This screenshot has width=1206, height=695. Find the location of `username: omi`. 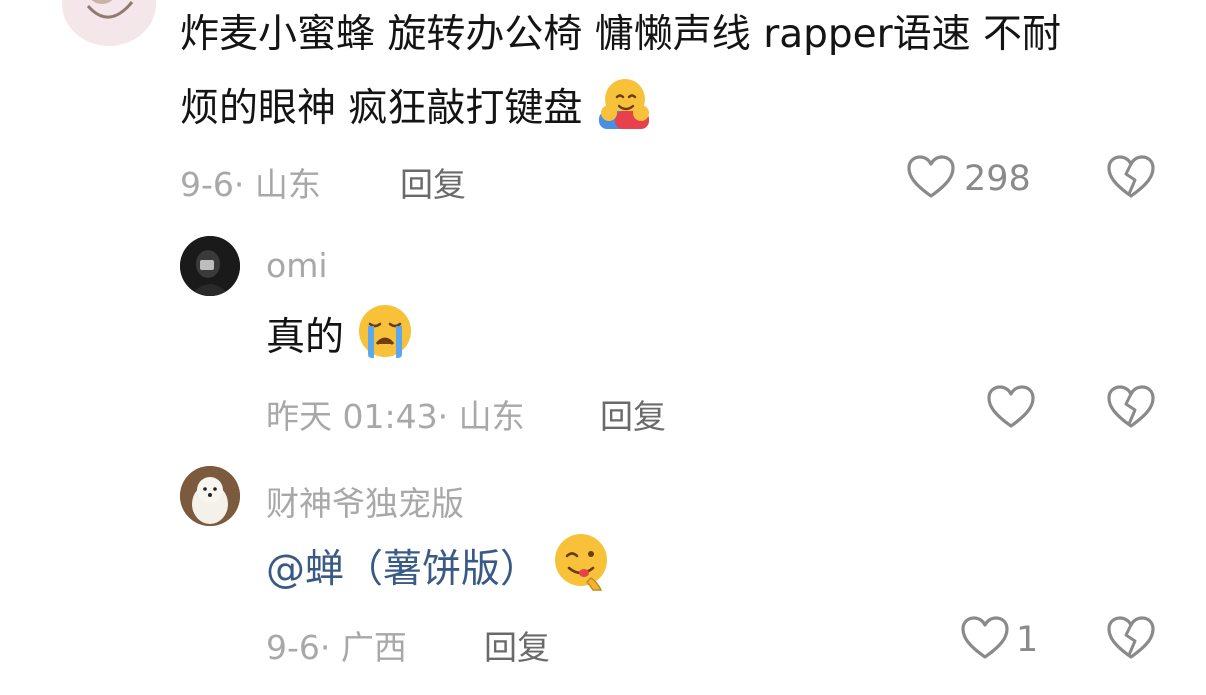

username: omi is located at coordinates (297, 265).